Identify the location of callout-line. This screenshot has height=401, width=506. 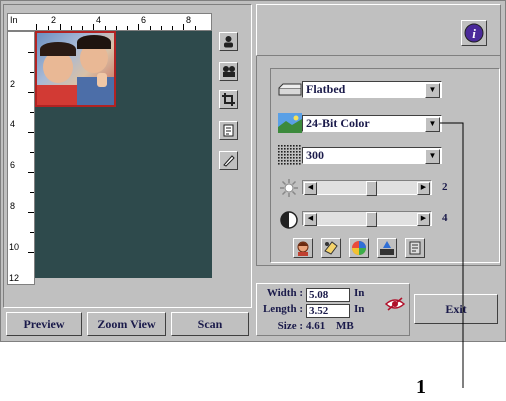
(452, 255).